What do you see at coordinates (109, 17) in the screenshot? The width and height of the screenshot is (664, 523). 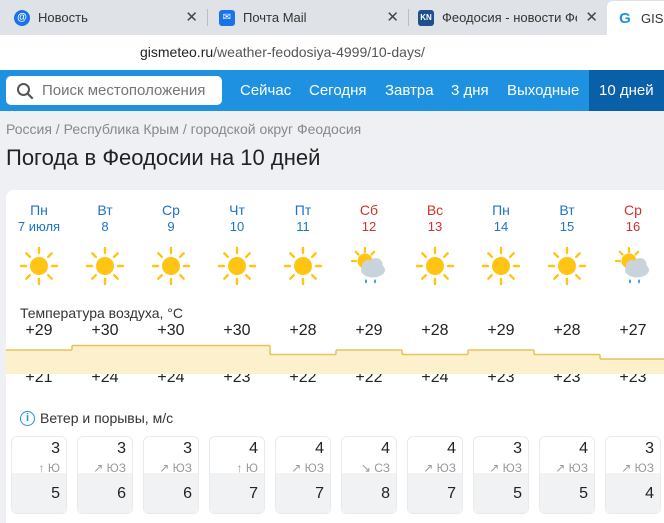 I see `browser-tab-news: @ Новость ✕` at bounding box center [109, 17].